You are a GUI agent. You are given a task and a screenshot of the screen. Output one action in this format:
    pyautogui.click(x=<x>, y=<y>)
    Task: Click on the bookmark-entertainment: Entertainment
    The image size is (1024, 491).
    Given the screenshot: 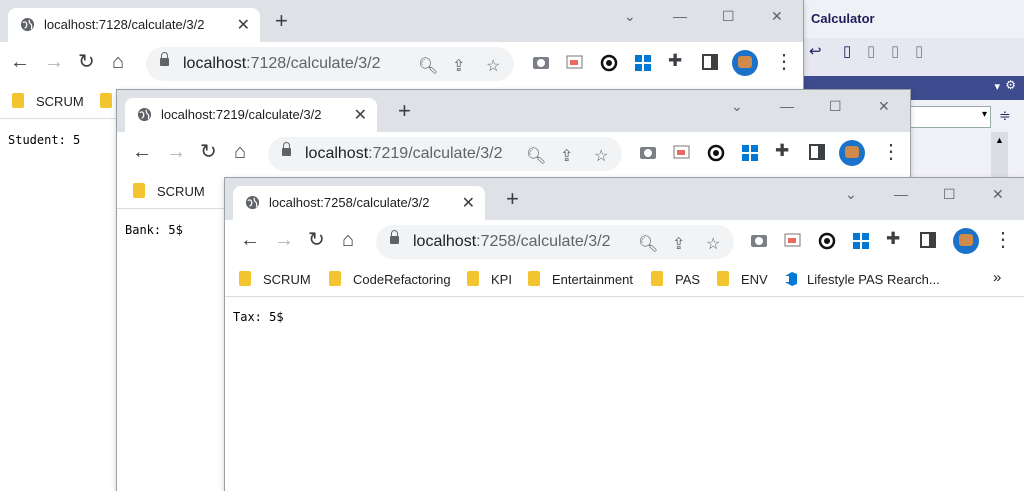 What is the action you would take?
    pyautogui.click(x=580, y=279)
    